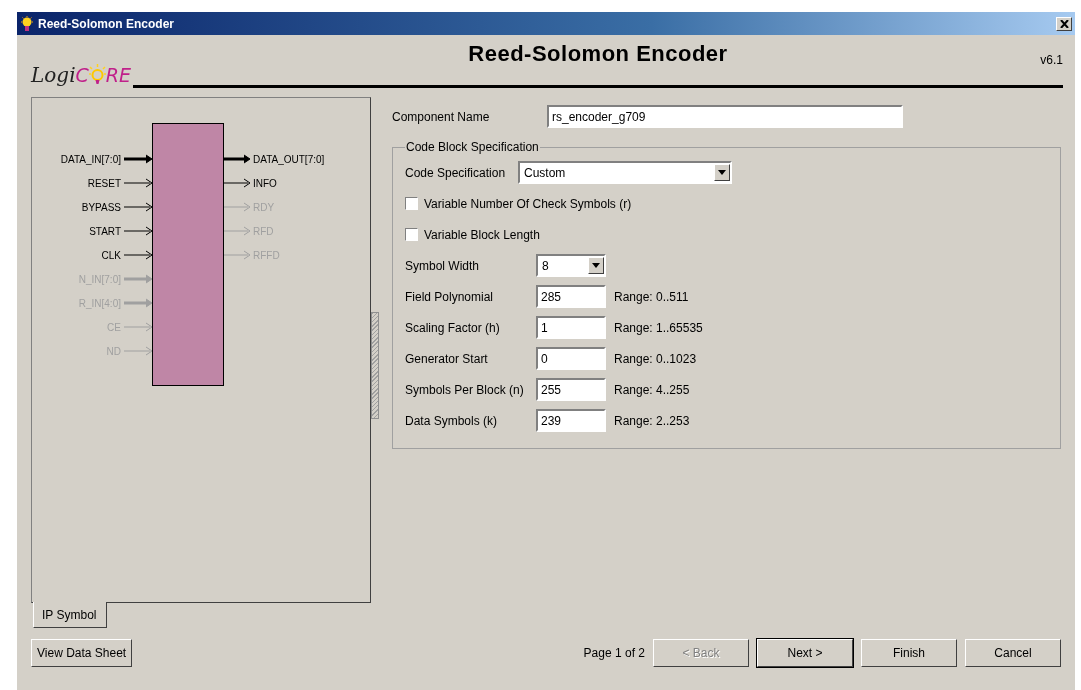  I want to click on input-field: rs_encoder_g709, so click(725, 116).